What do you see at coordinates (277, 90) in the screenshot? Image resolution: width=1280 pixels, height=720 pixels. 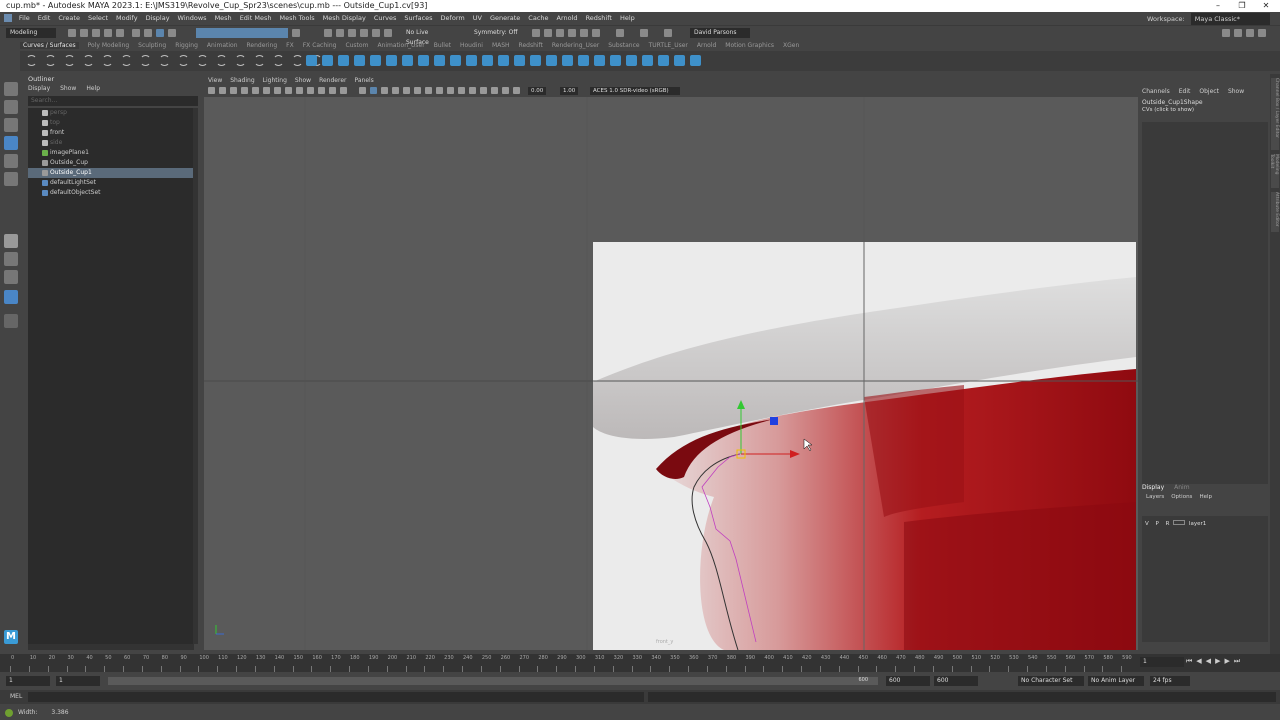 I see `grid-toggle-icon` at bounding box center [277, 90].